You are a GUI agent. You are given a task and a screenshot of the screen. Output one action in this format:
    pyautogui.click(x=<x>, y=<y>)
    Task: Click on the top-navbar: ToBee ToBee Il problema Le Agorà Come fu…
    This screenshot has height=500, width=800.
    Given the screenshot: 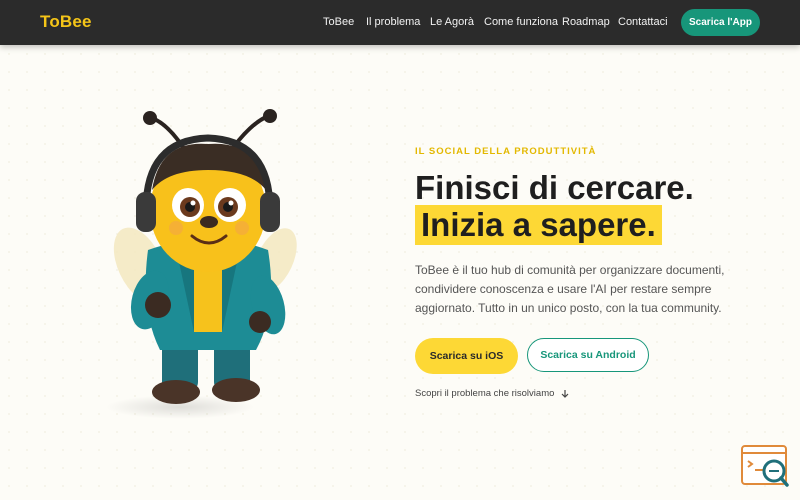 What is the action you would take?
    pyautogui.click(x=400, y=22)
    